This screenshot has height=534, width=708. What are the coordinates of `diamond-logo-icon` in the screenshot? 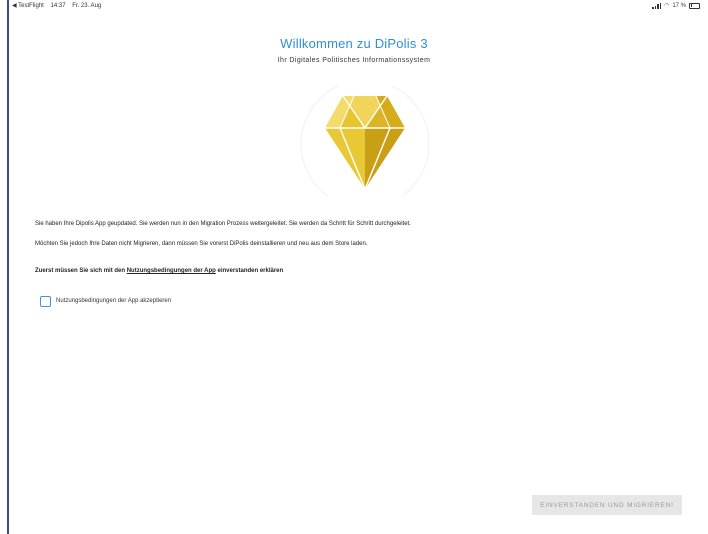 It's located at (365, 141).